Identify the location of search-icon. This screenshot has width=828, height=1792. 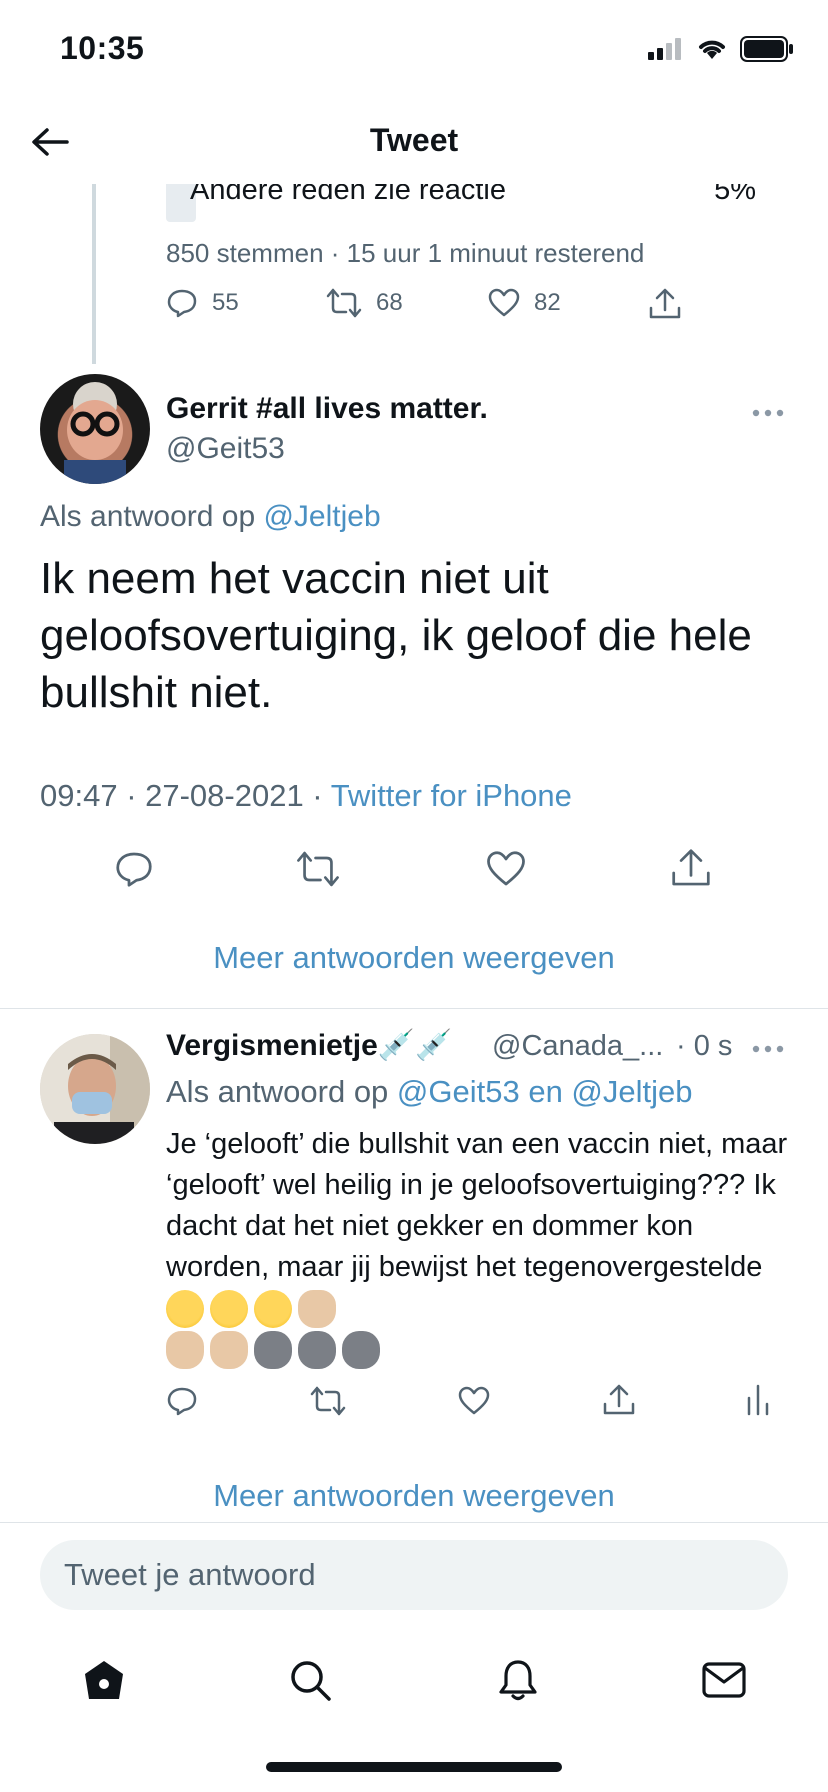
(311, 1681).